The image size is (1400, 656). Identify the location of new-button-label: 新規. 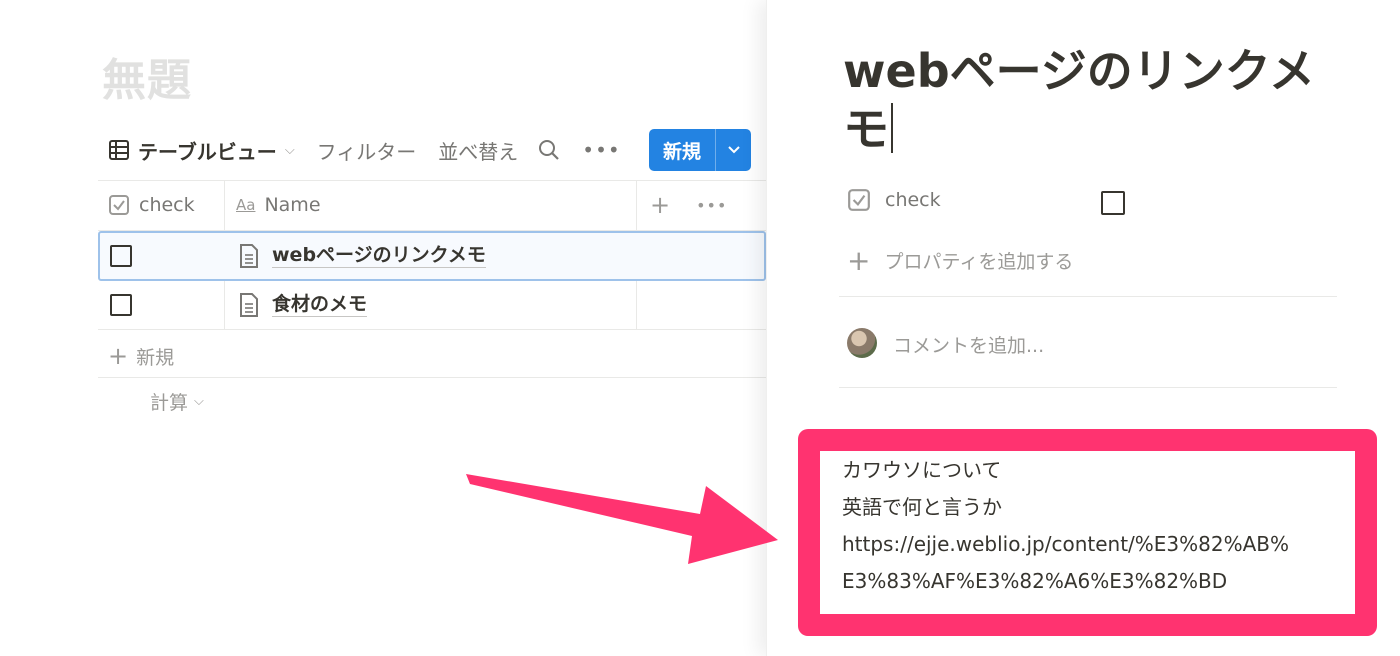
(681, 151).